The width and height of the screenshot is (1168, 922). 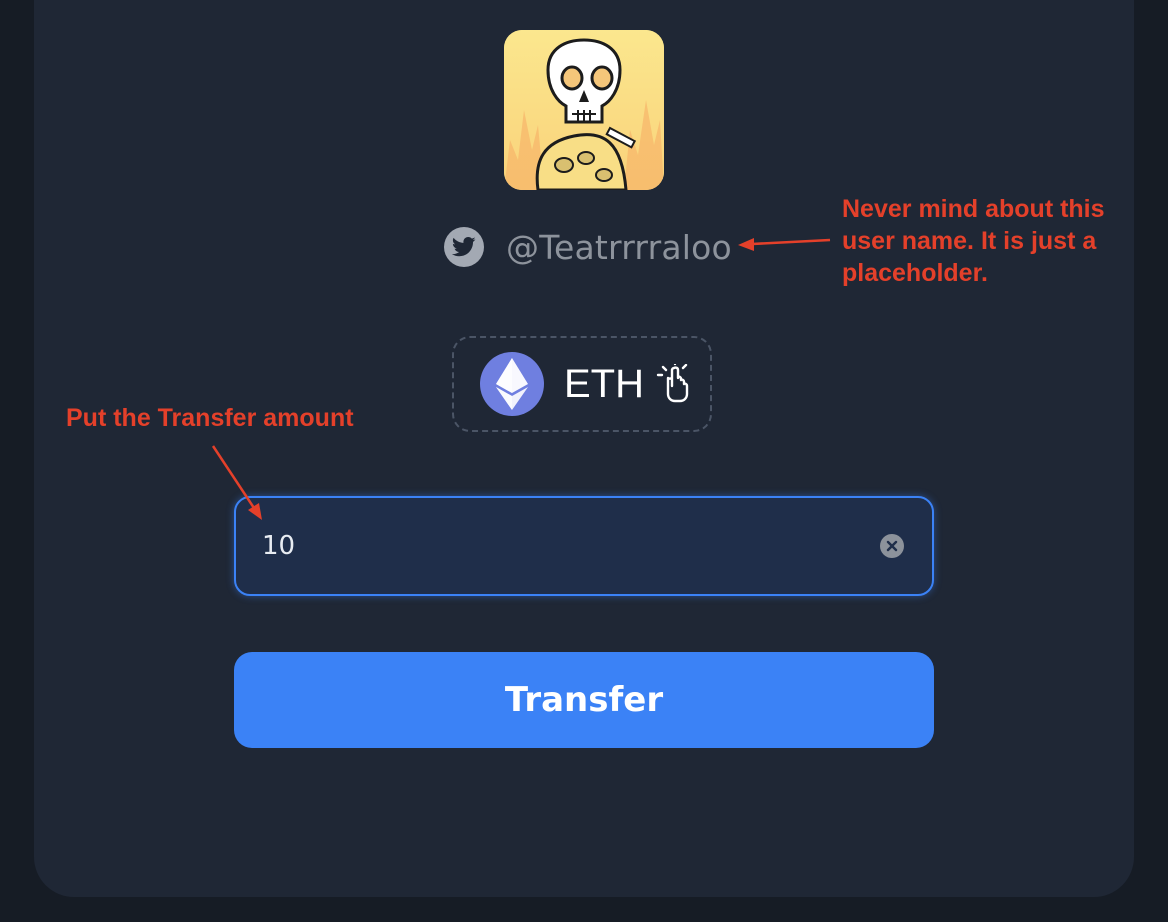 I want to click on twitter-icon, so click(x=464, y=247).